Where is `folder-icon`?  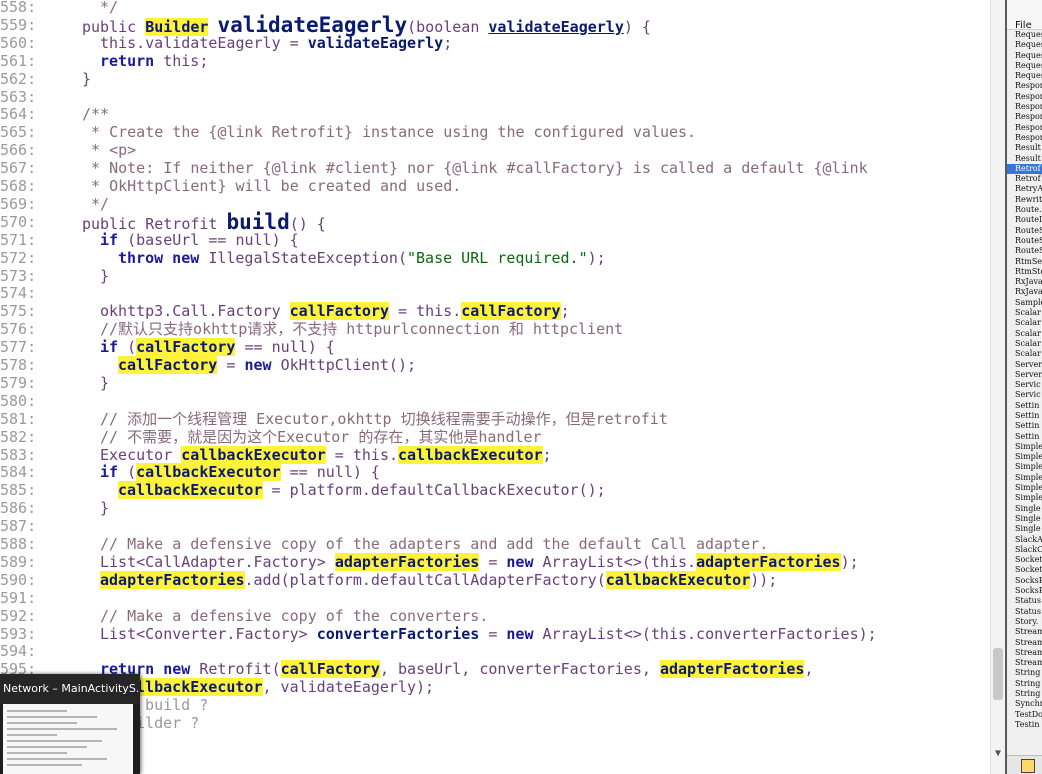 folder-icon is located at coordinates (1028, 766).